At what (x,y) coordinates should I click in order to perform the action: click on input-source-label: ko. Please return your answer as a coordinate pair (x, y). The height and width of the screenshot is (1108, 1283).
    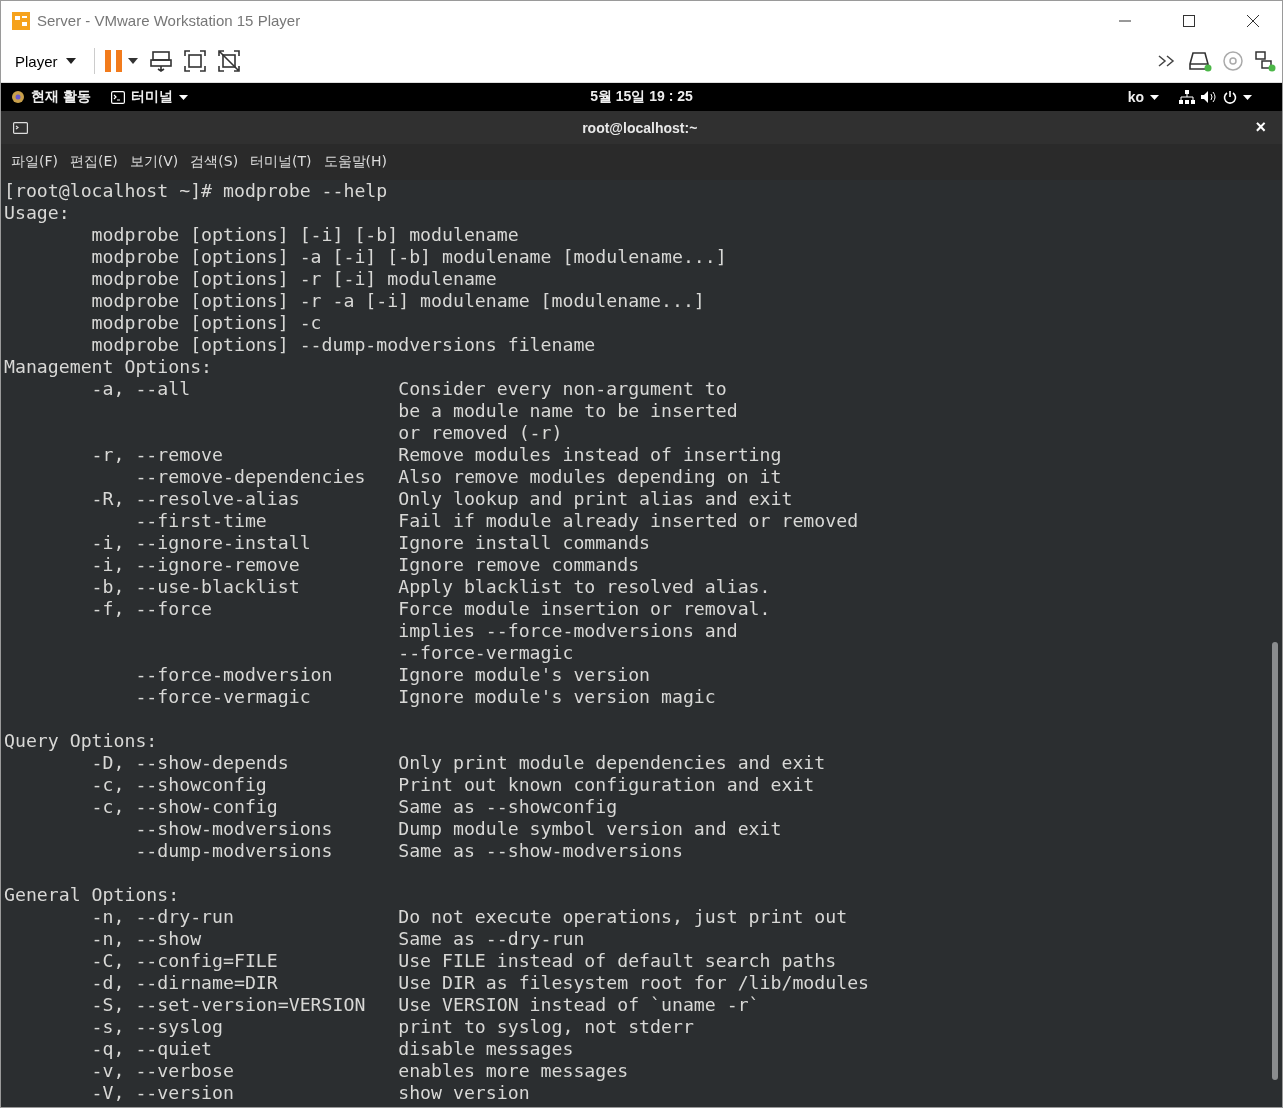
    Looking at the image, I should click on (1135, 97).